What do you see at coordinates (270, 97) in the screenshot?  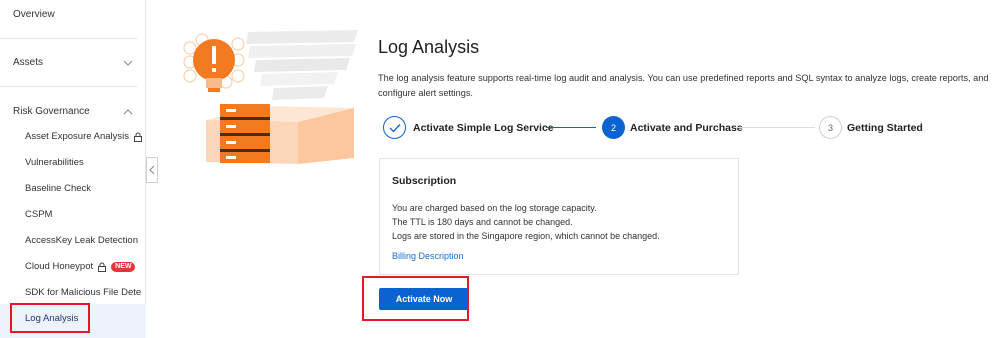 I see `log-analysis-illustration` at bounding box center [270, 97].